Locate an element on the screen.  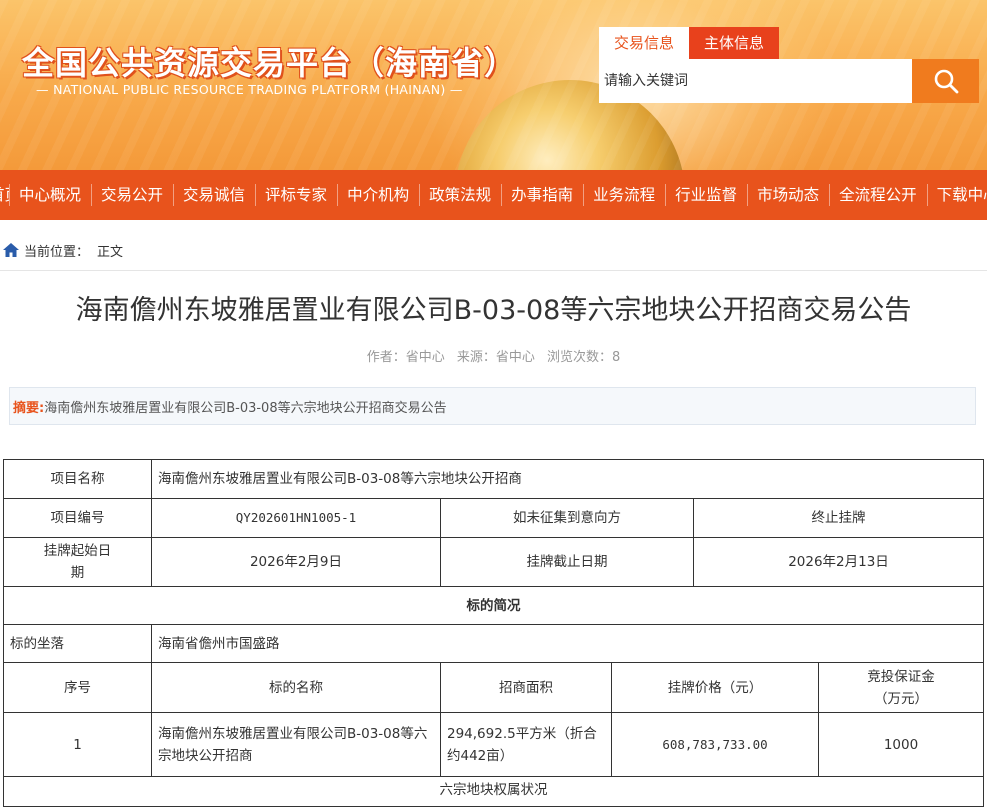
location-value: 海南省儋州市国盛路 is located at coordinates (567, 643).